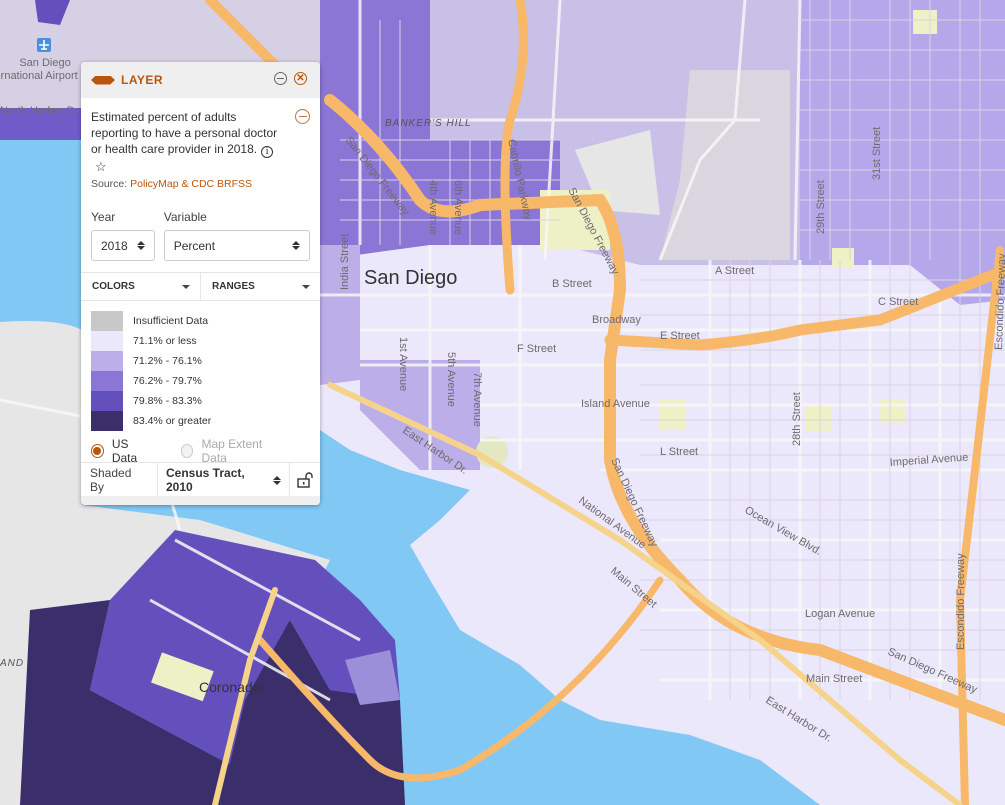 This screenshot has width=1005, height=805. I want to click on variable-value: Percent, so click(194, 245).